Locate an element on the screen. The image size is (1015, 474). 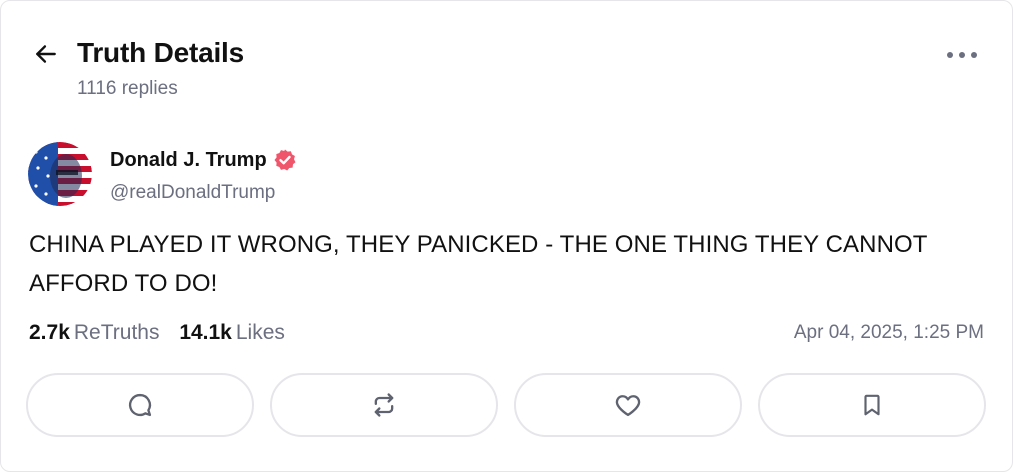
post-actions is located at coordinates (507, 406).